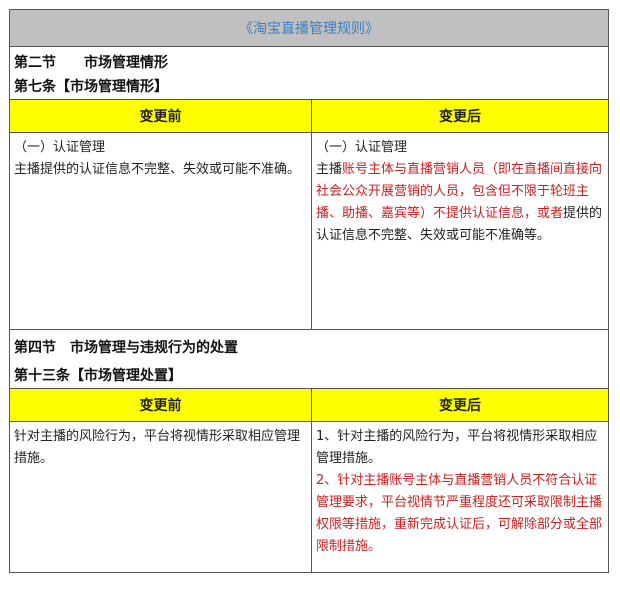 The image size is (620, 596). Describe the element at coordinates (161, 497) in the screenshot. I see `before-cell: 针对主播的风险行为，平台将视情形采取相应管理措施。` at that location.